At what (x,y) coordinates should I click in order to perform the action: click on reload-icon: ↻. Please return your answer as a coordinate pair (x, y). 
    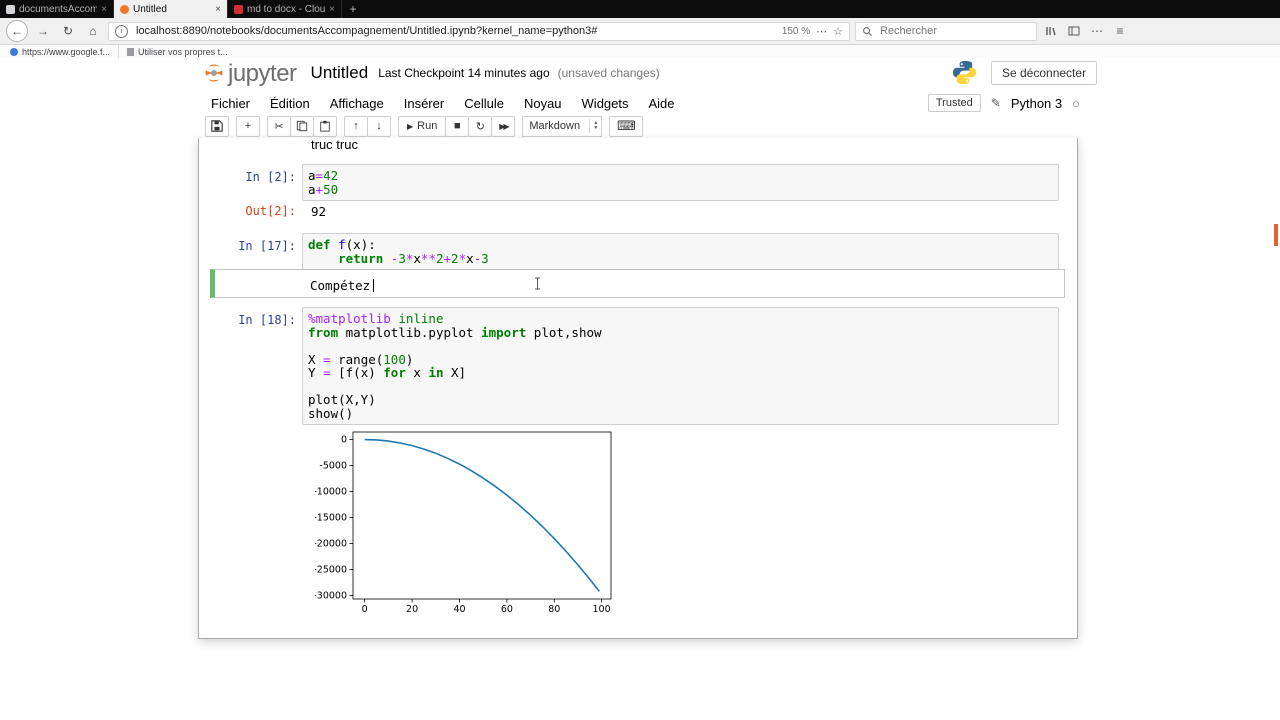
    Looking at the image, I should click on (68, 31).